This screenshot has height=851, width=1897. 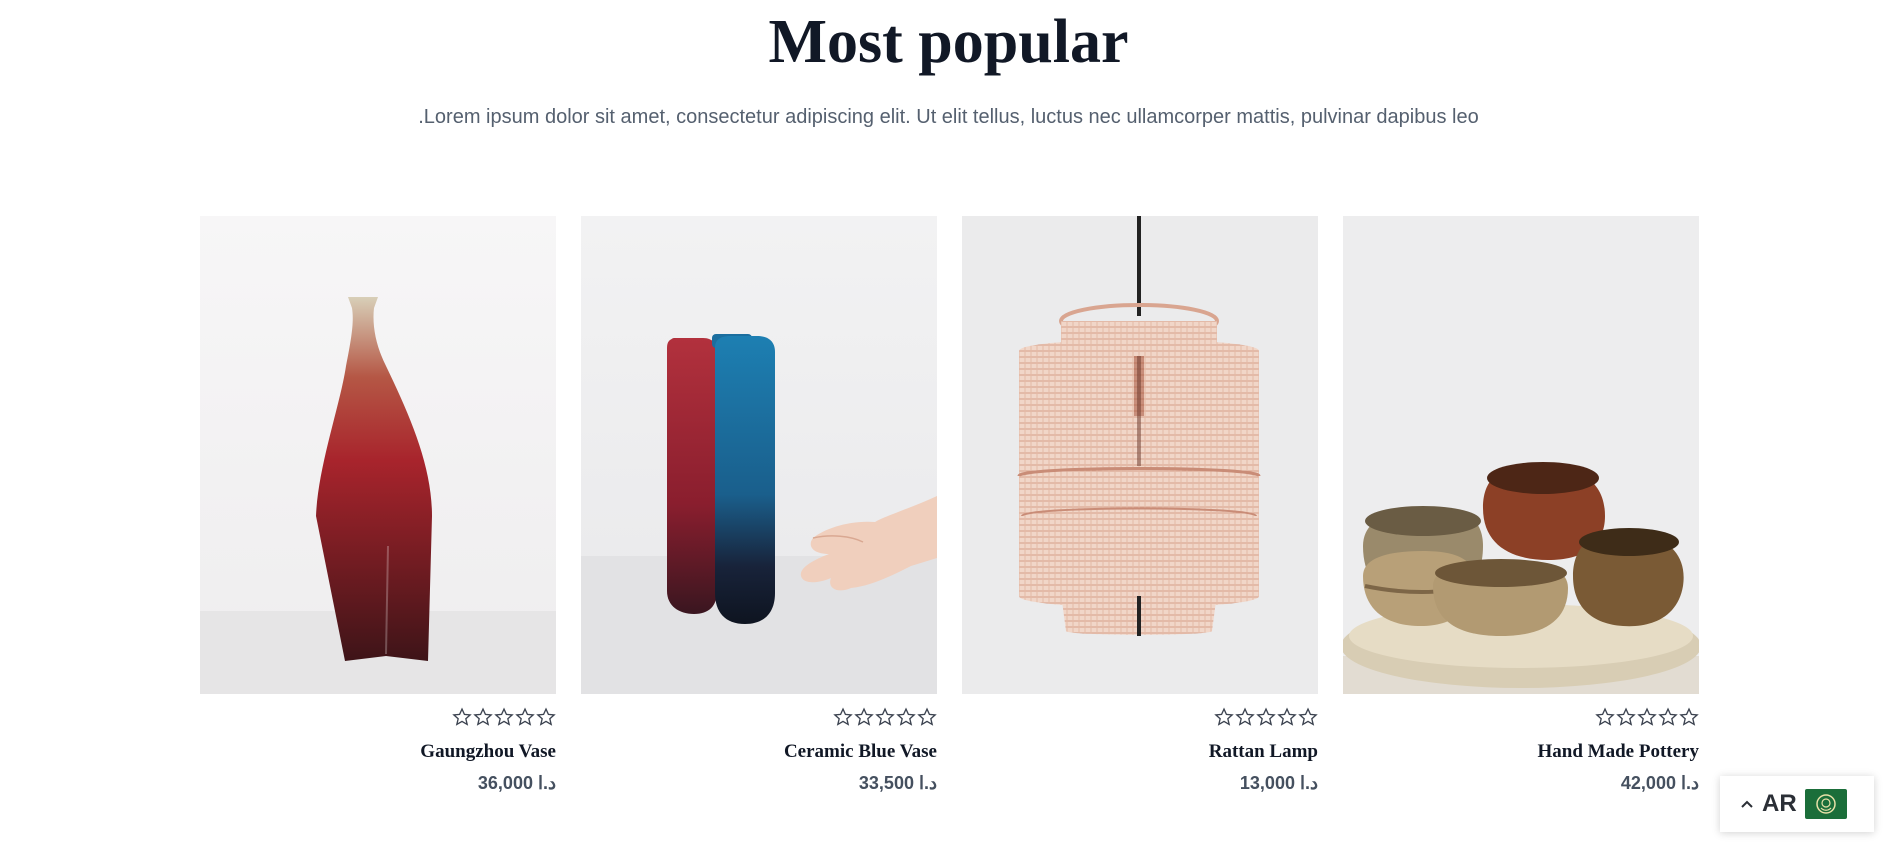 I want to click on section-title: Most popular, so click(x=948, y=42).